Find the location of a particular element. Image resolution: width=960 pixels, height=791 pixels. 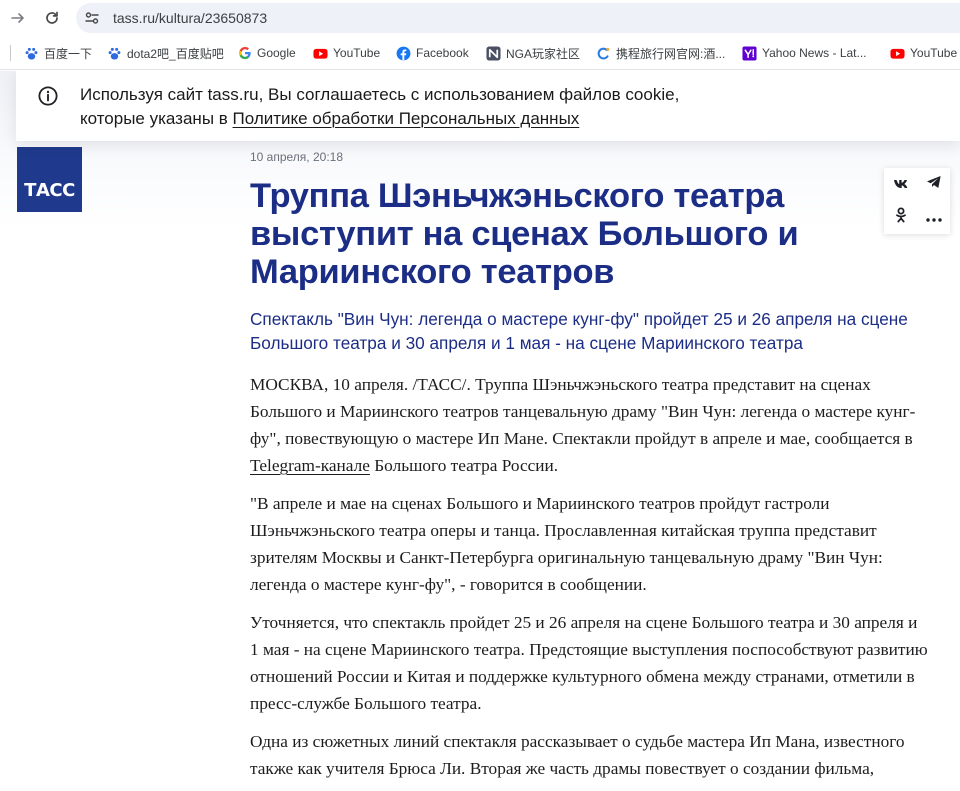

share-odnoklassniki-button is located at coordinates (900, 217).